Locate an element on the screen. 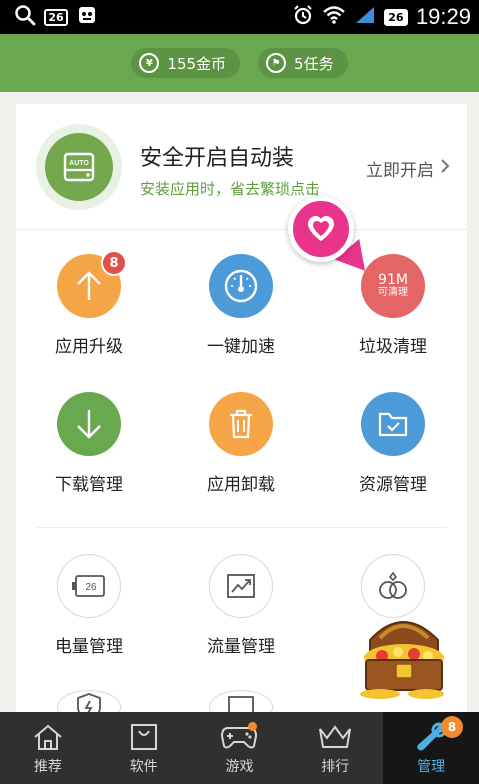  bottom-nav: 推荐 软件 游戏 排行 8 管理 is located at coordinates (239, 748).